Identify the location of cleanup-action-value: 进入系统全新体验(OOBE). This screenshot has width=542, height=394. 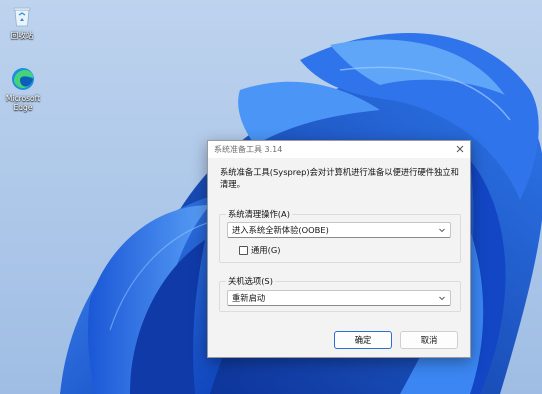
(280, 230).